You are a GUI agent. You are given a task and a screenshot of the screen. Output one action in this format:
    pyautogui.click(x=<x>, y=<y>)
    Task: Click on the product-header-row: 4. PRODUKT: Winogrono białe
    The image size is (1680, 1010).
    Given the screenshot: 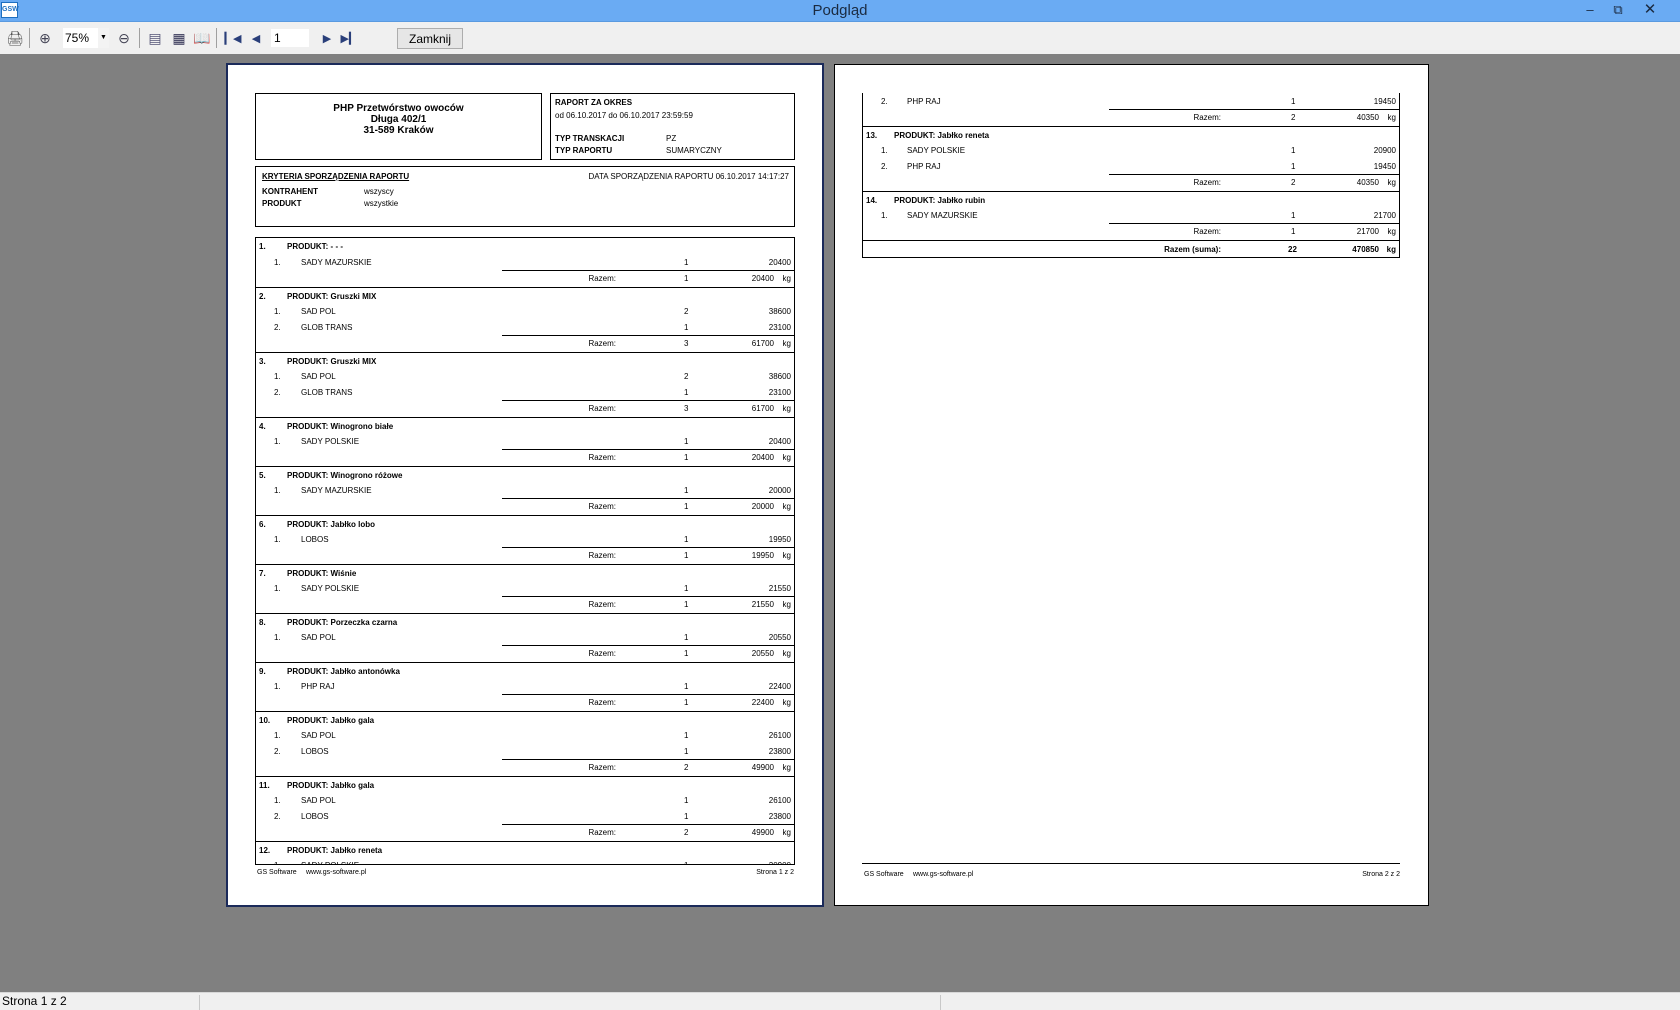 What is the action you would take?
    pyautogui.click(x=525, y=425)
    